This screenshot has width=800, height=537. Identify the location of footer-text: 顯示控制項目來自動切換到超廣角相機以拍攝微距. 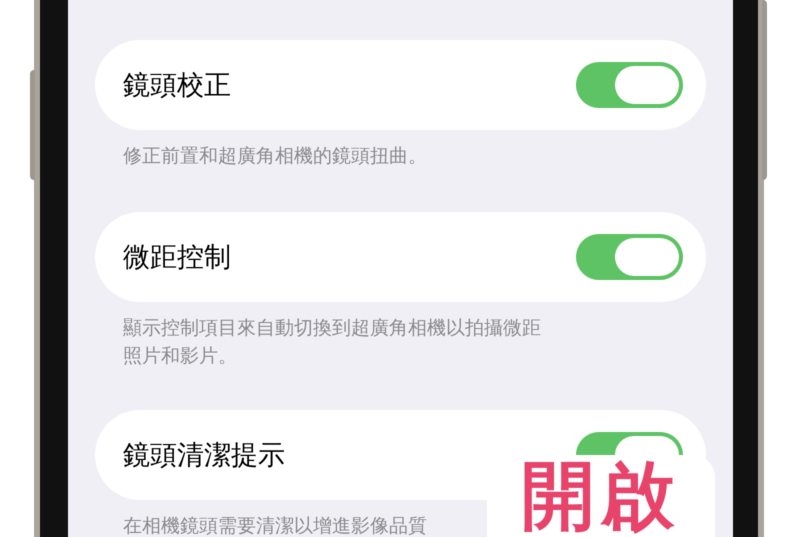
(332, 329).